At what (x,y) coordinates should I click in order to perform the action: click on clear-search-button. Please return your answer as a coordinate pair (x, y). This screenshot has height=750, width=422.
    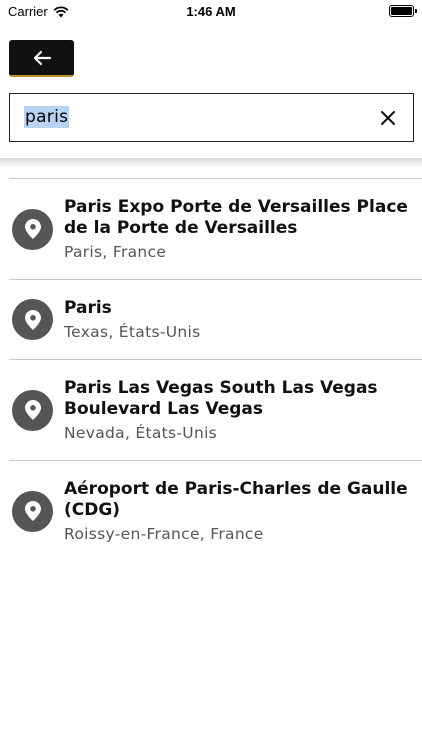
    Looking at the image, I should click on (388, 118).